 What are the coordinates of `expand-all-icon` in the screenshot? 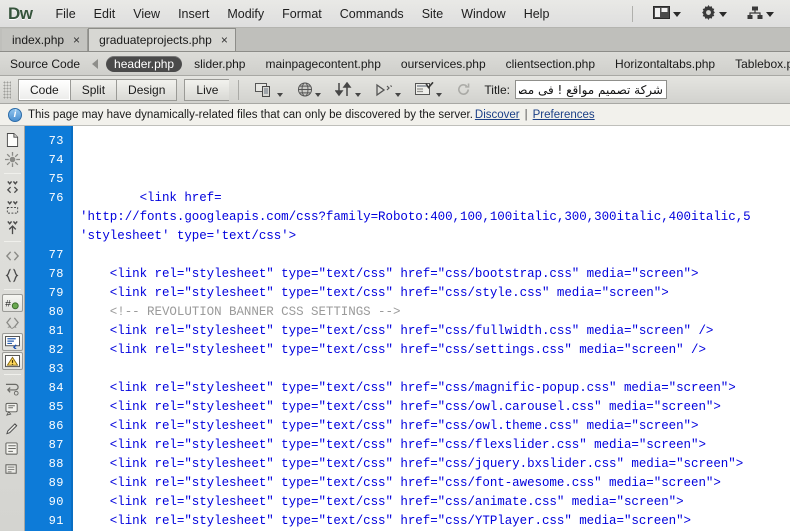 It's located at (12, 227).